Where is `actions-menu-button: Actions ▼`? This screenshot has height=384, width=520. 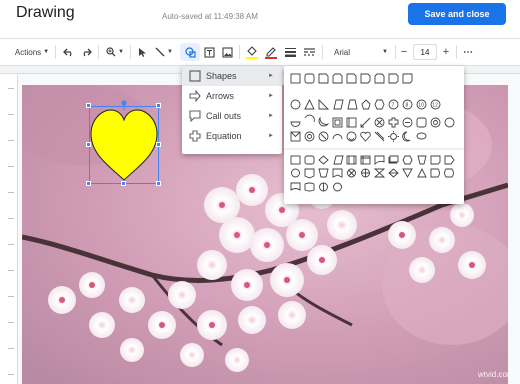 actions-menu-button: Actions ▼ is located at coordinates (32, 52).